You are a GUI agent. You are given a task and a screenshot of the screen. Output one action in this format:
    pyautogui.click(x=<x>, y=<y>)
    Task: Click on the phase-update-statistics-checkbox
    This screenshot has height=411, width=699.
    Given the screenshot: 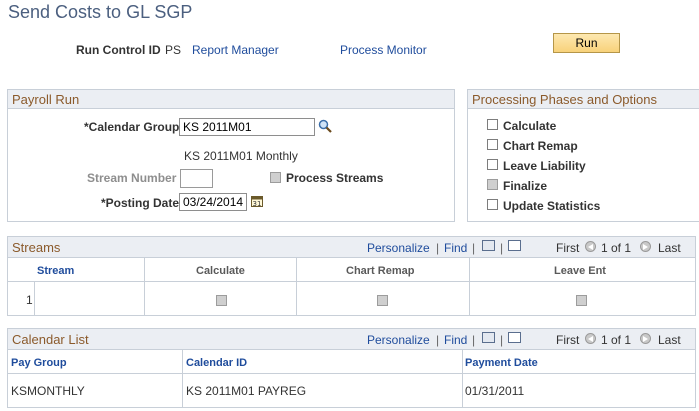 What is the action you would take?
    pyautogui.click(x=492, y=204)
    